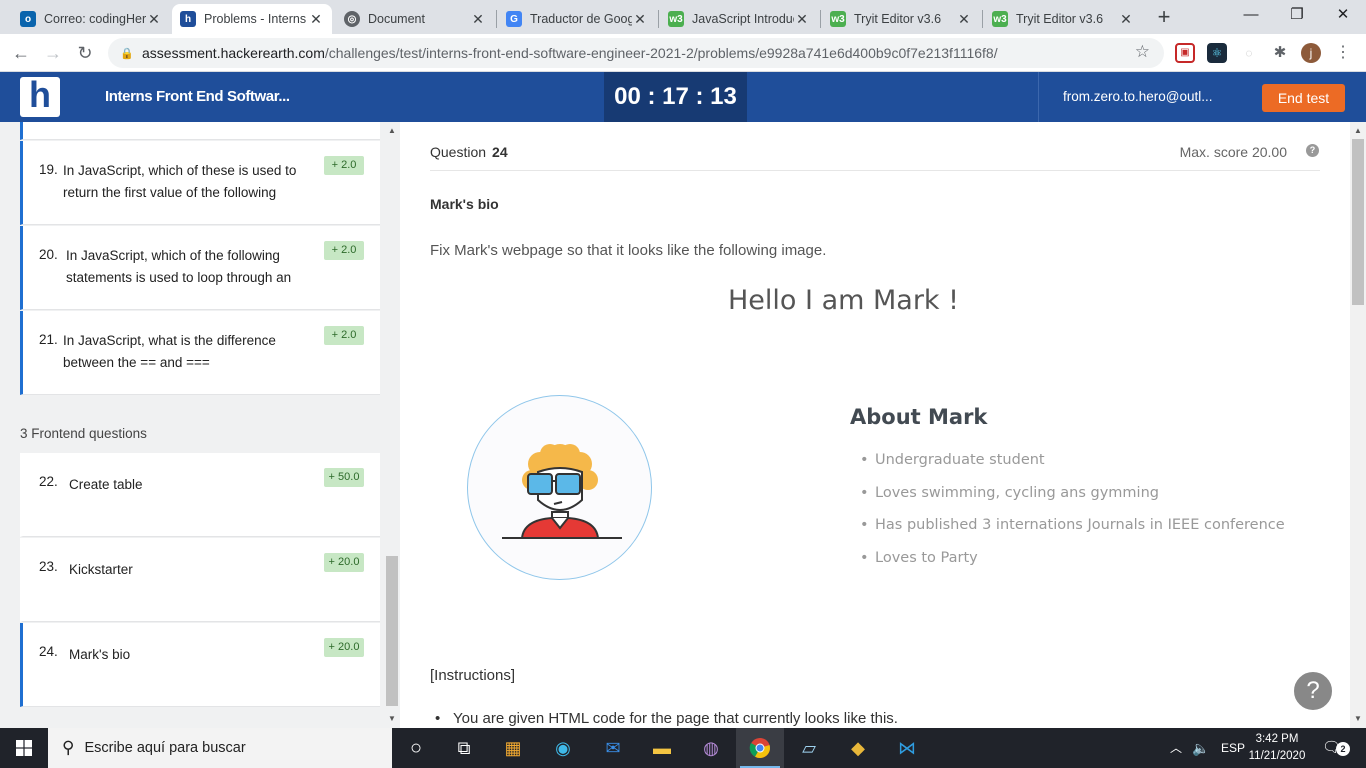 The image size is (1366, 768). Describe the element at coordinates (1303, 98) in the screenshot. I see `end-test-button: End test` at that location.